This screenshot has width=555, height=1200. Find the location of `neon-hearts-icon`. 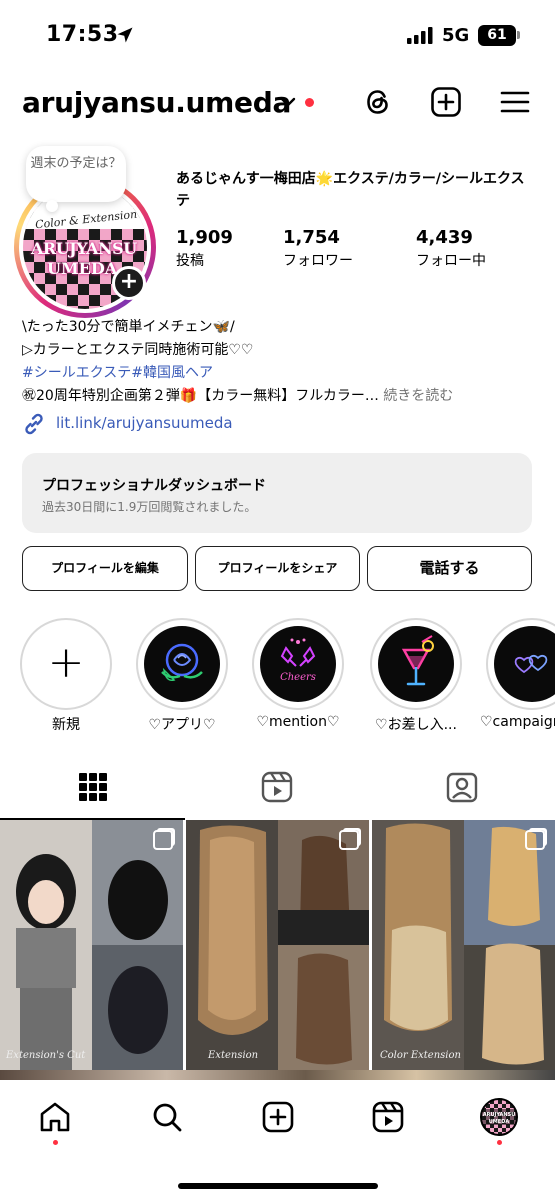

neon-hearts-icon is located at coordinates (531, 664).